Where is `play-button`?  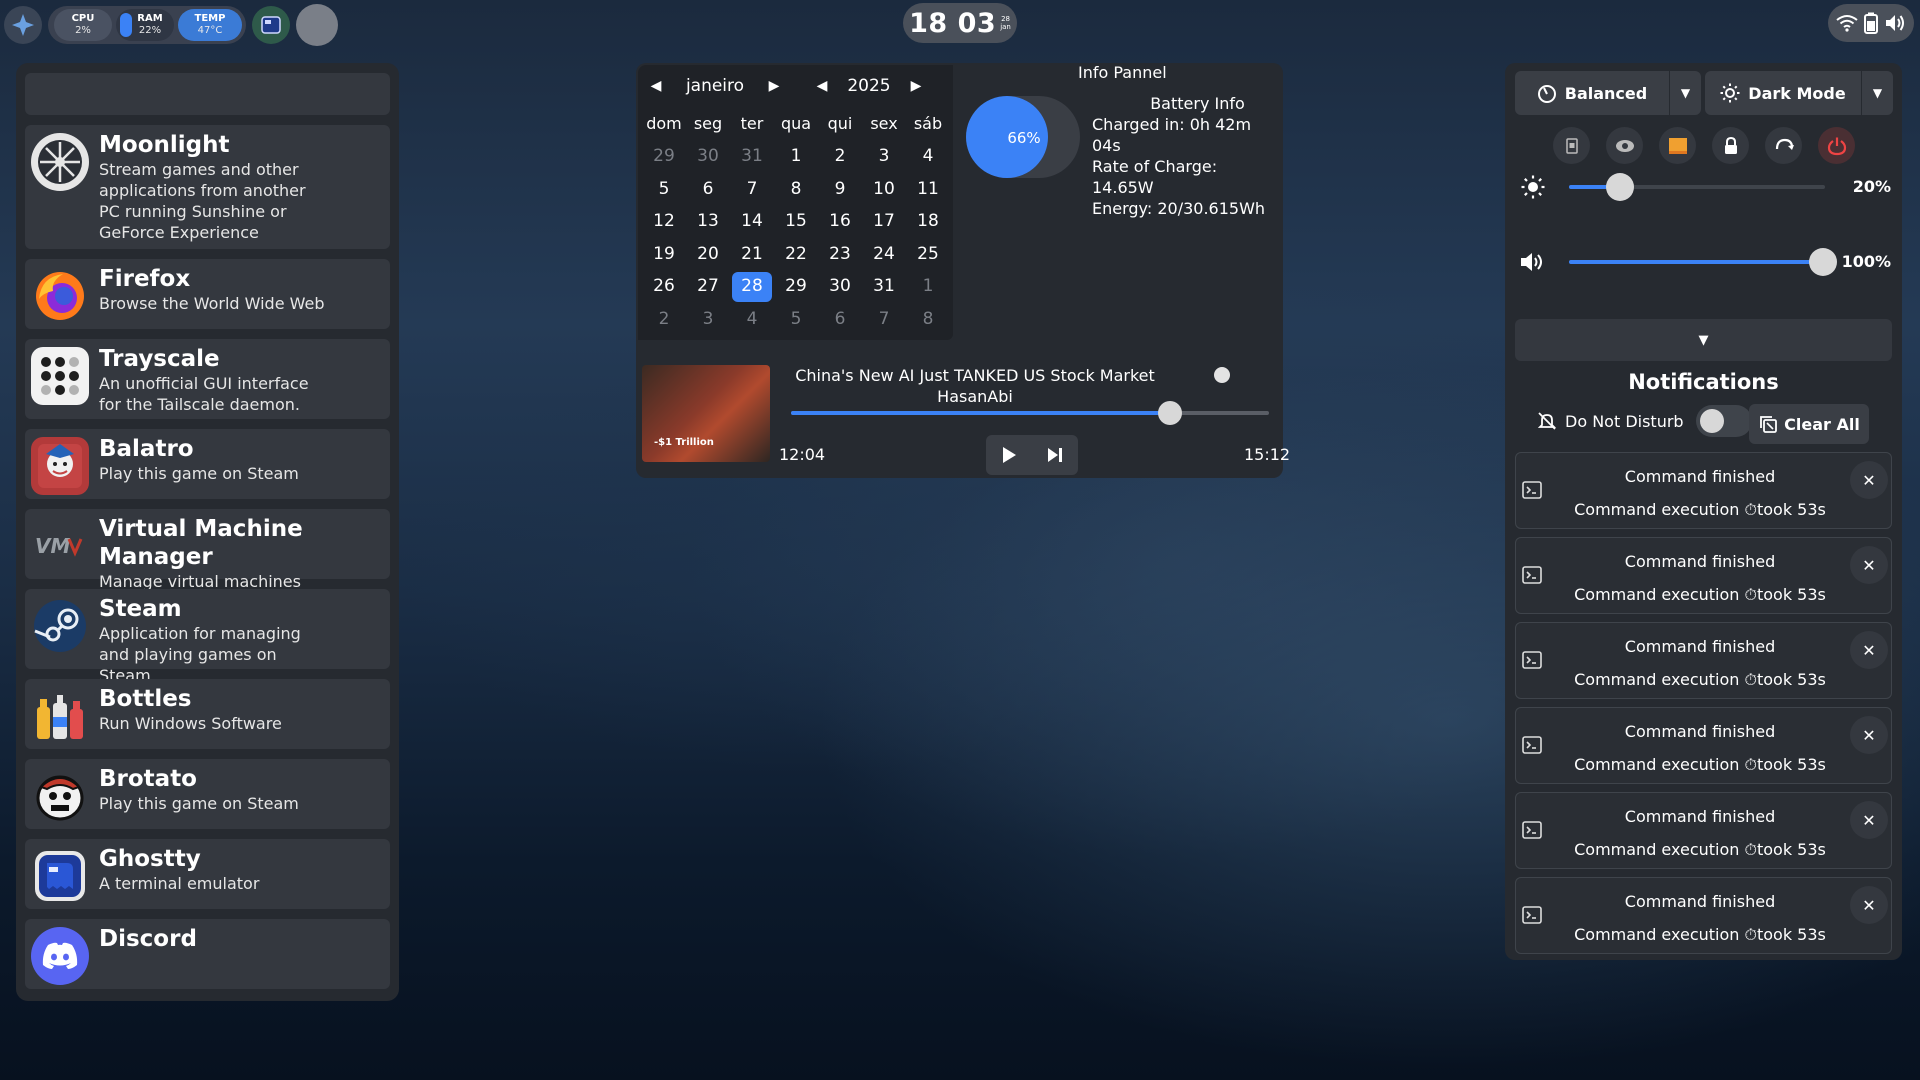
play-button is located at coordinates (1009, 455).